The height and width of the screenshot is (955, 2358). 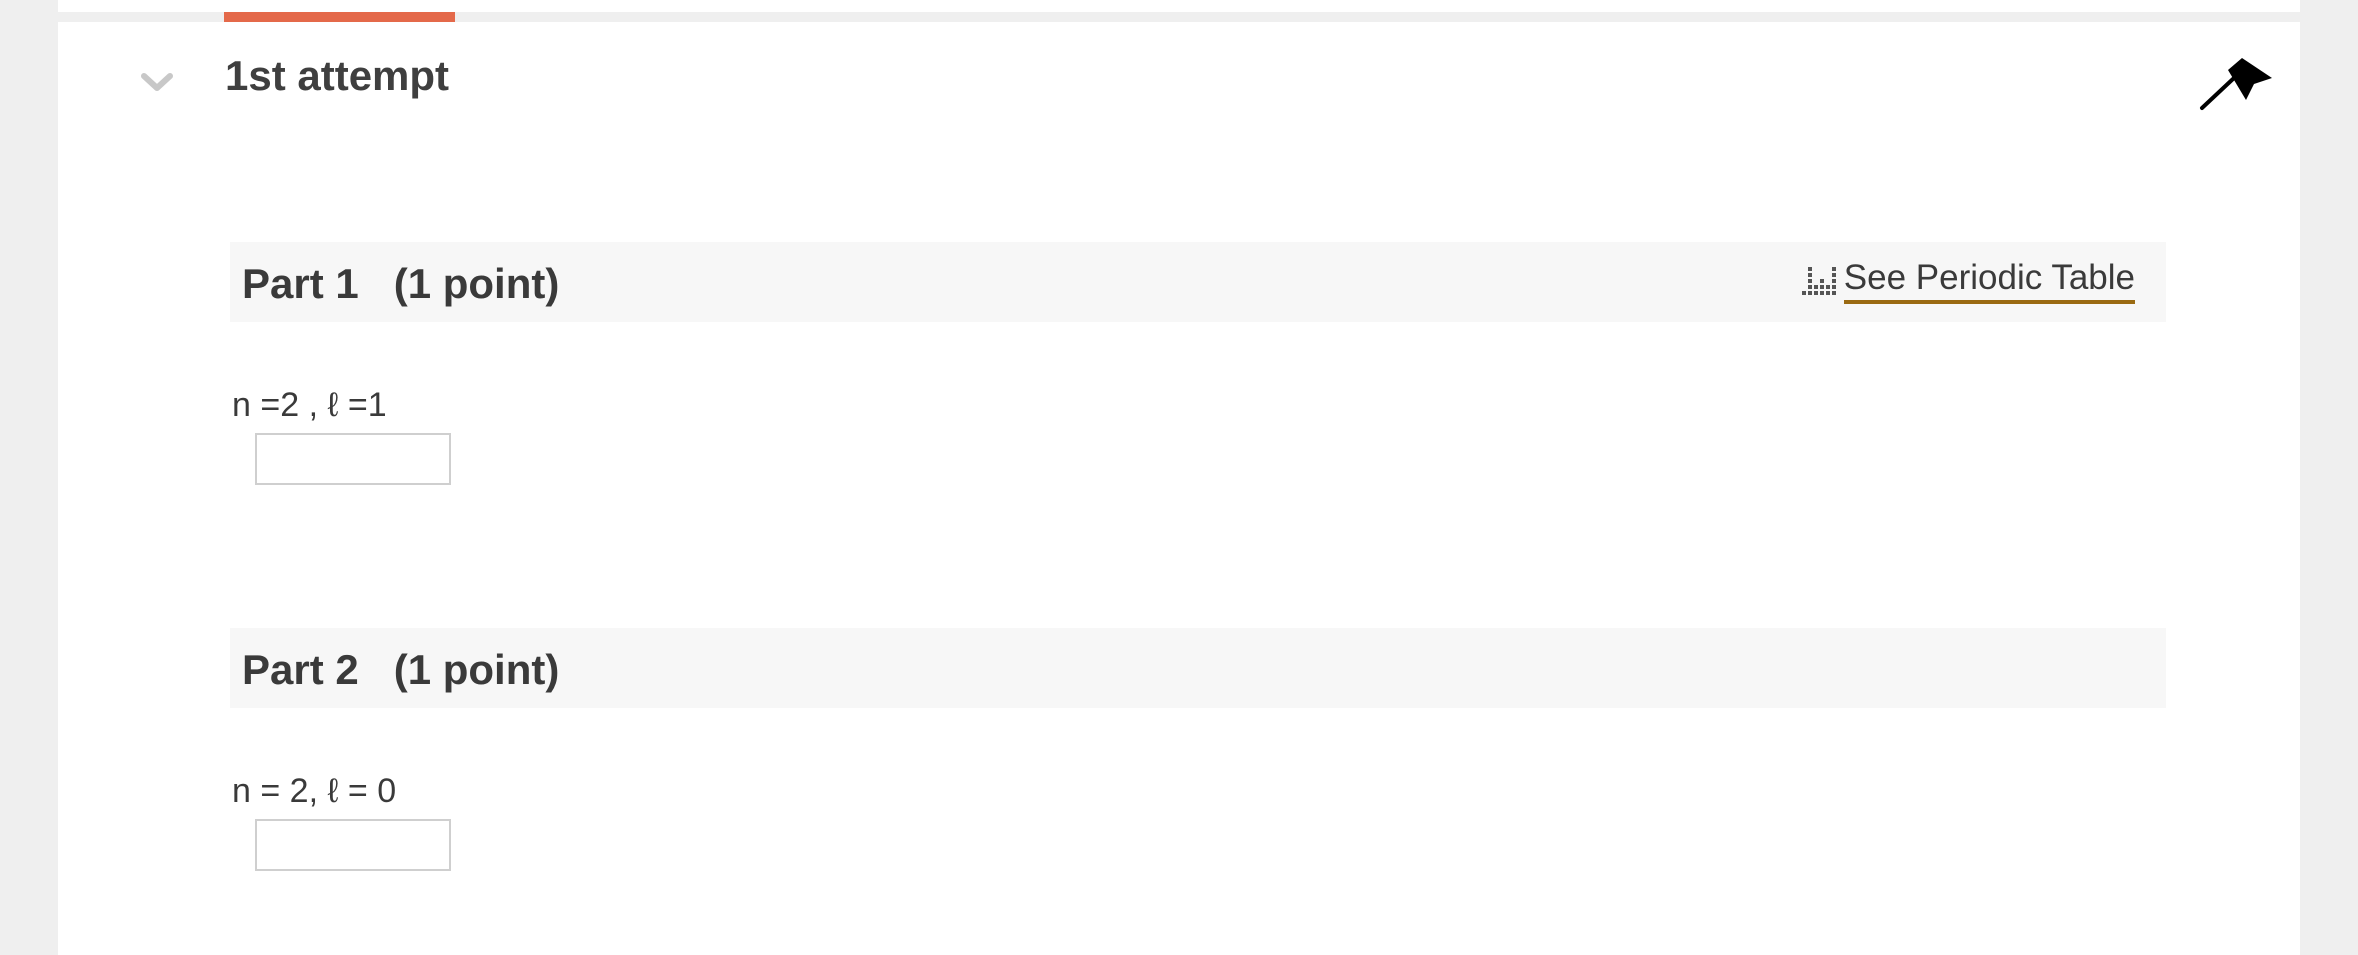 I want to click on part-1-title: Part 1 (1 point), so click(x=401, y=283).